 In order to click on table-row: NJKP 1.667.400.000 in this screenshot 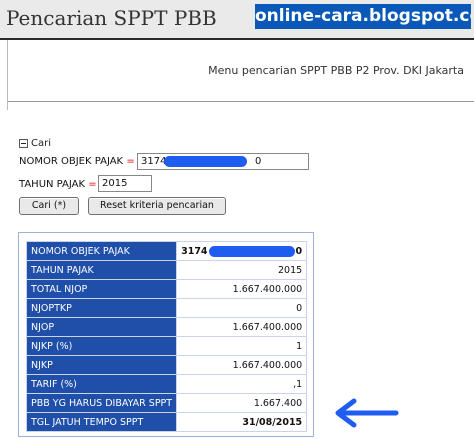, I will do `click(166, 365)`.